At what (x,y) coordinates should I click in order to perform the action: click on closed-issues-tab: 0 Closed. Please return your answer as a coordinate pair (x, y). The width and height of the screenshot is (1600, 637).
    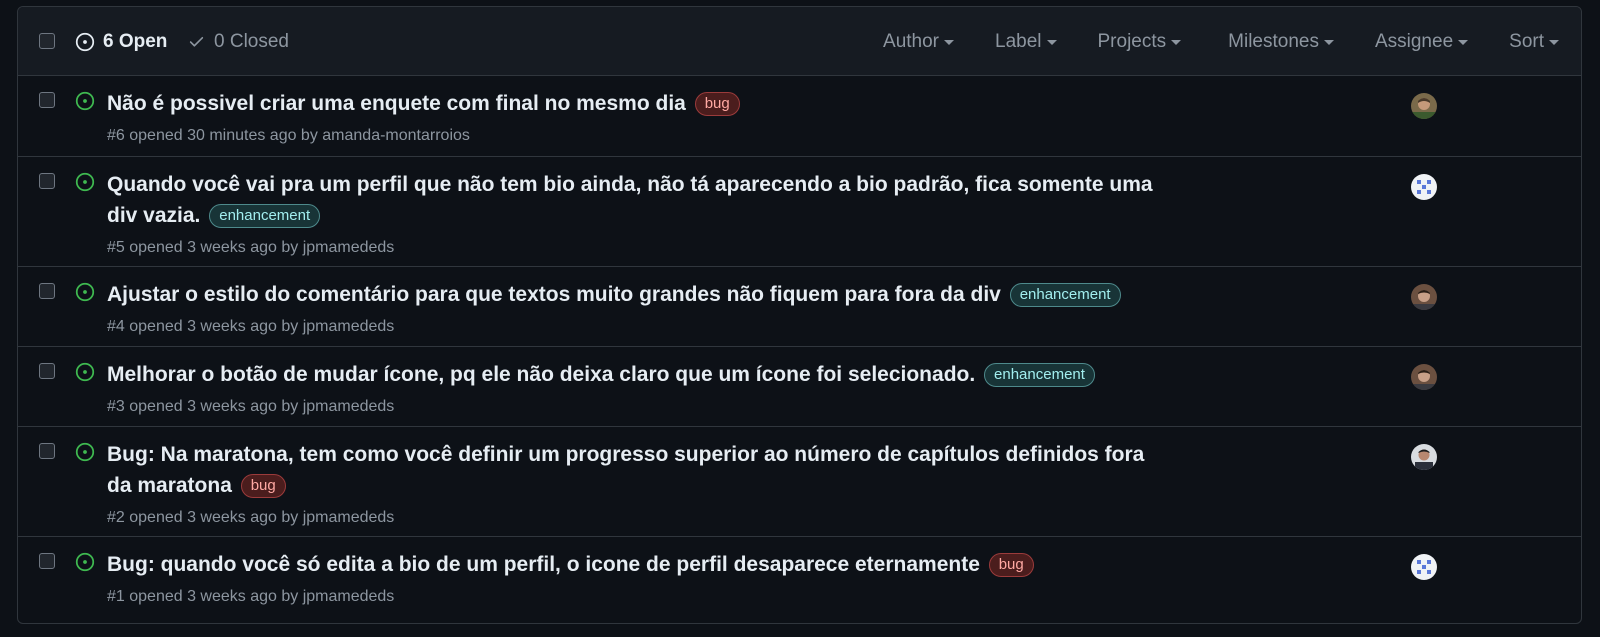
    Looking at the image, I should click on (238, 41).